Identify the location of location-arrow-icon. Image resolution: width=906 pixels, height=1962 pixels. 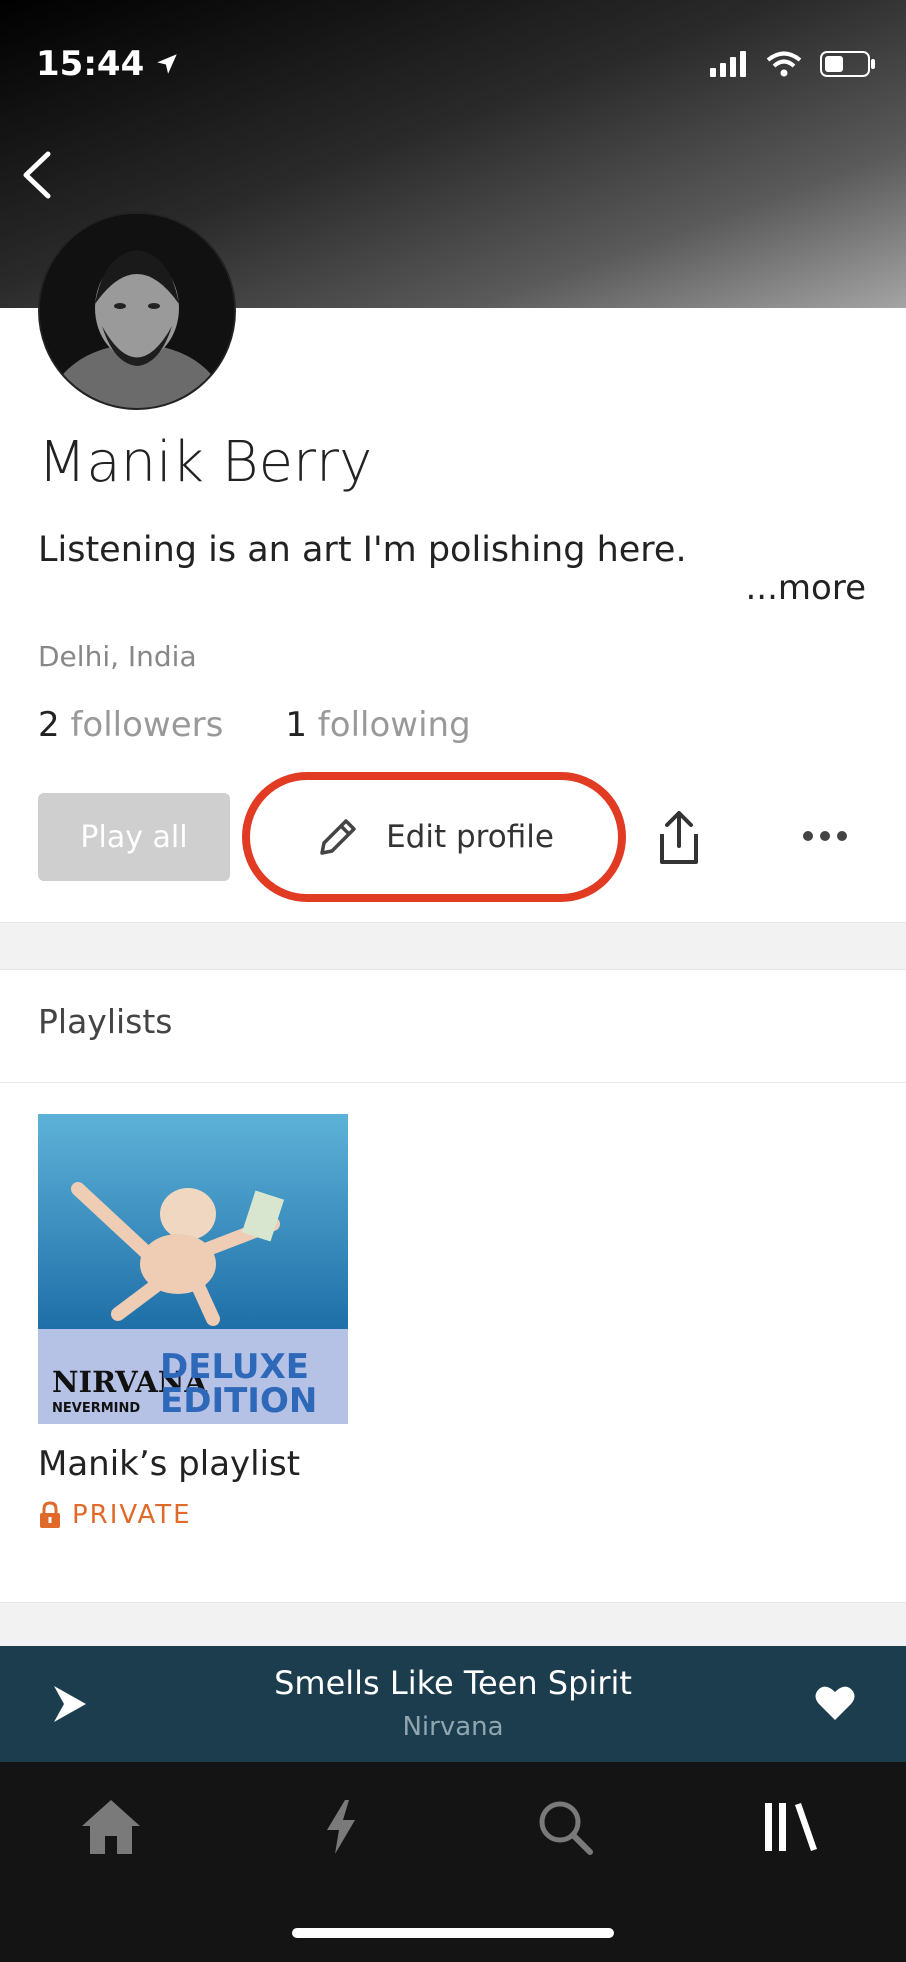
(167, 64).